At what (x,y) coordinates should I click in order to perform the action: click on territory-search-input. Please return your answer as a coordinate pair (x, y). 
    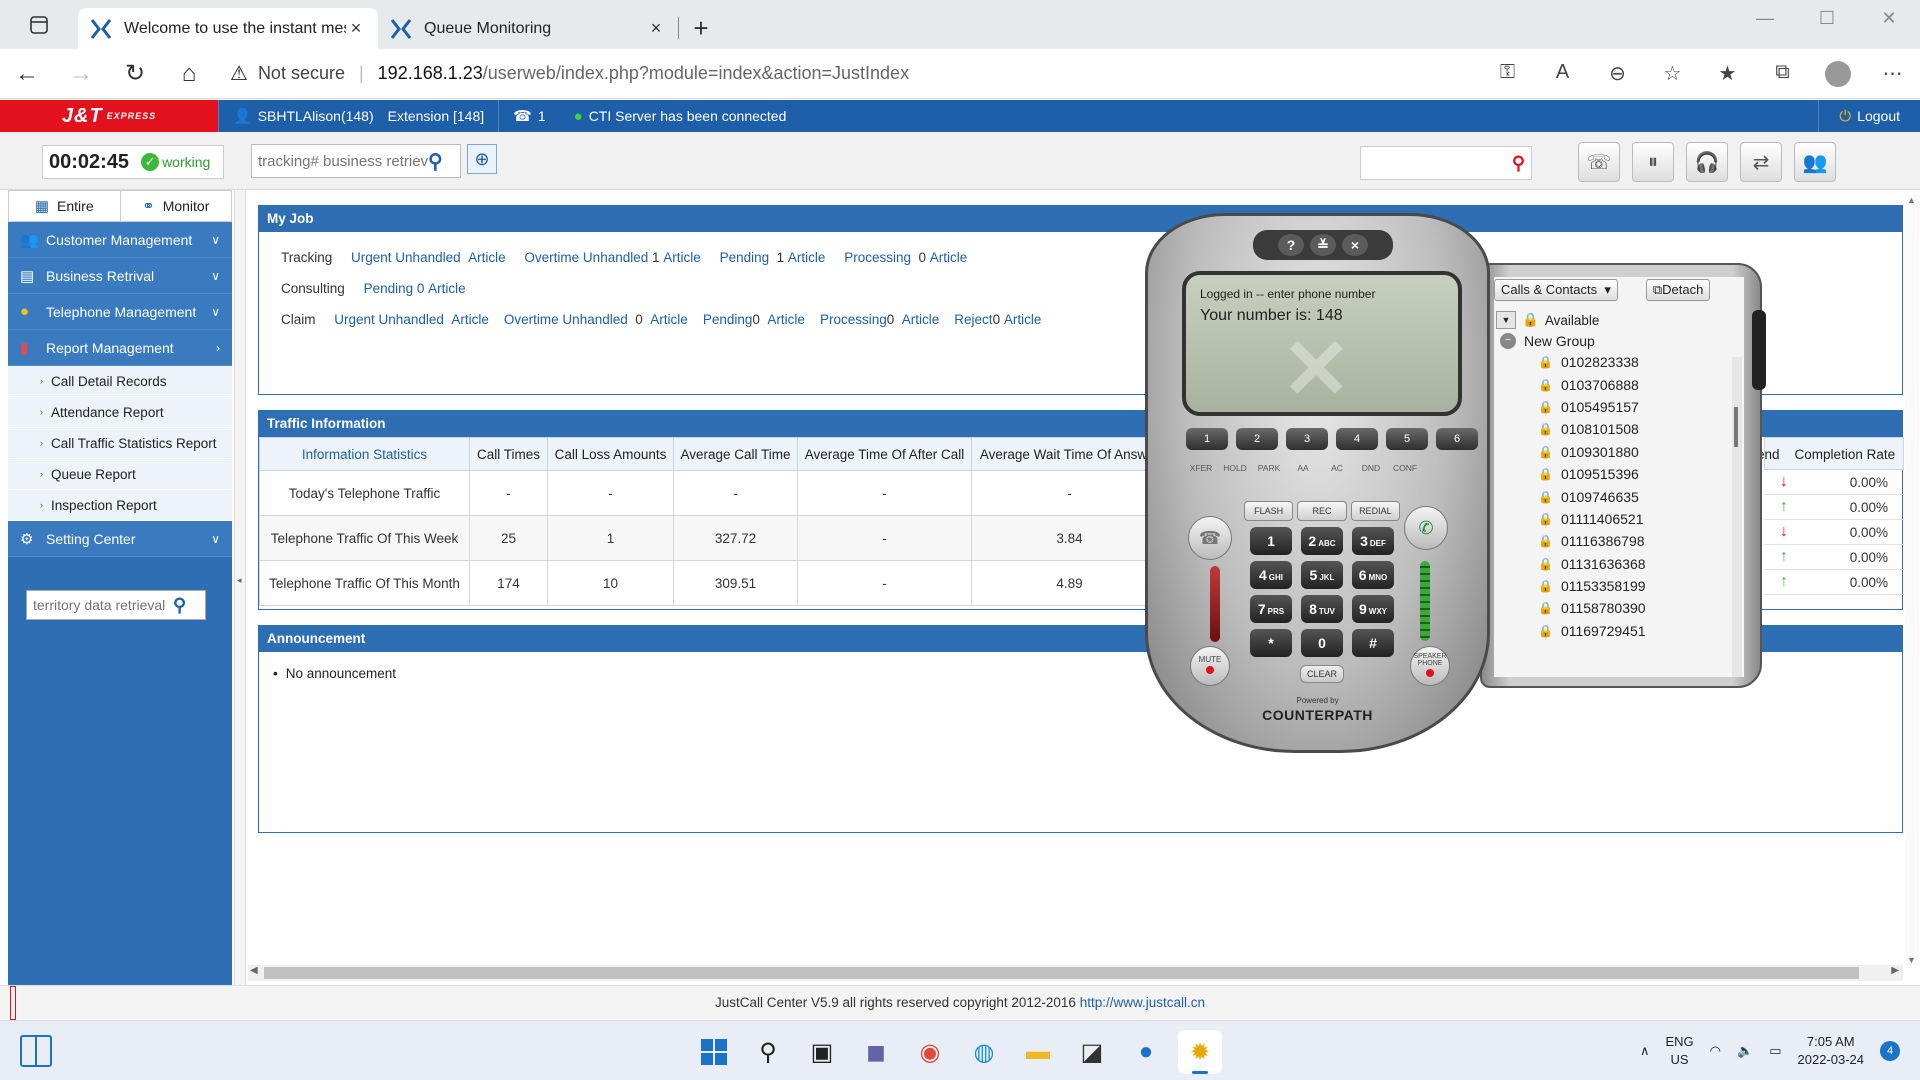
    Looking at the image, I should click on (103, 605).